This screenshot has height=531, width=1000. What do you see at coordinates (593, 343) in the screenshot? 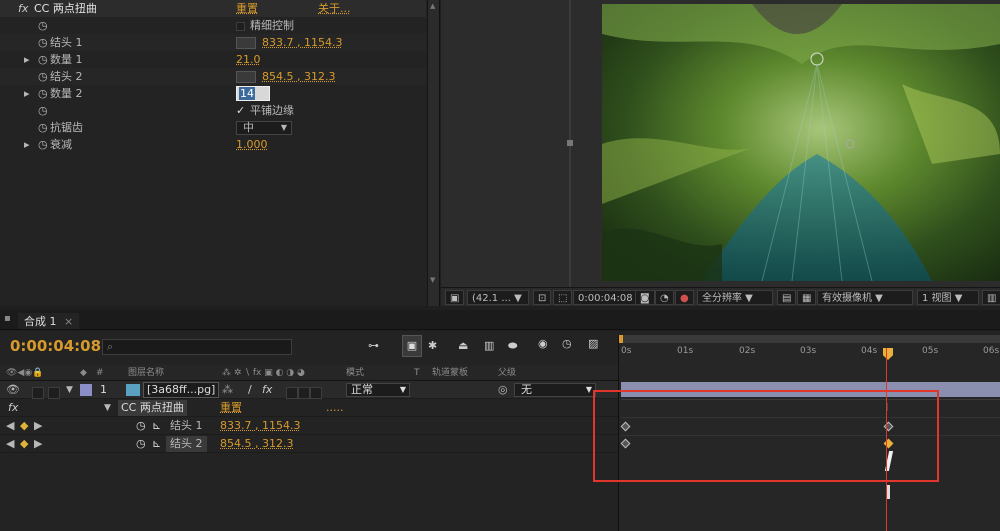
I see `chart-icon: ▨` at bounding box center [593, 343].